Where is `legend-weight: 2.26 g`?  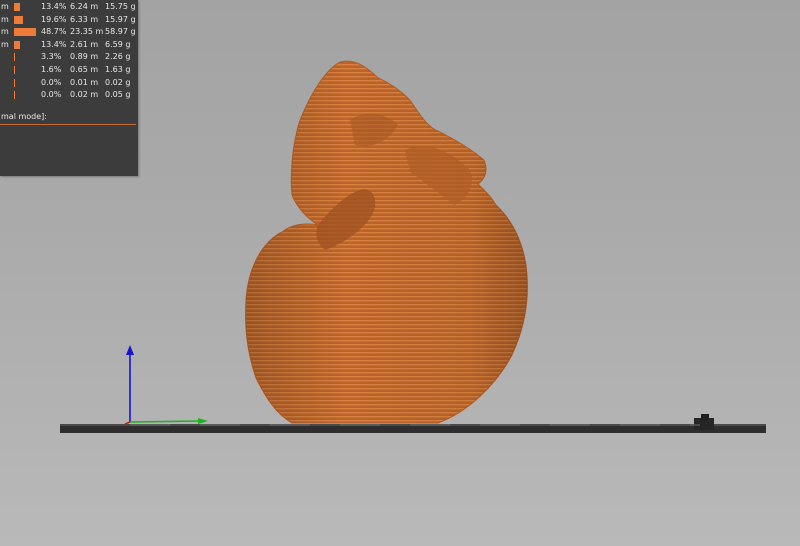 legend-weight: 2.26 g is located at coordinates (118, 57).